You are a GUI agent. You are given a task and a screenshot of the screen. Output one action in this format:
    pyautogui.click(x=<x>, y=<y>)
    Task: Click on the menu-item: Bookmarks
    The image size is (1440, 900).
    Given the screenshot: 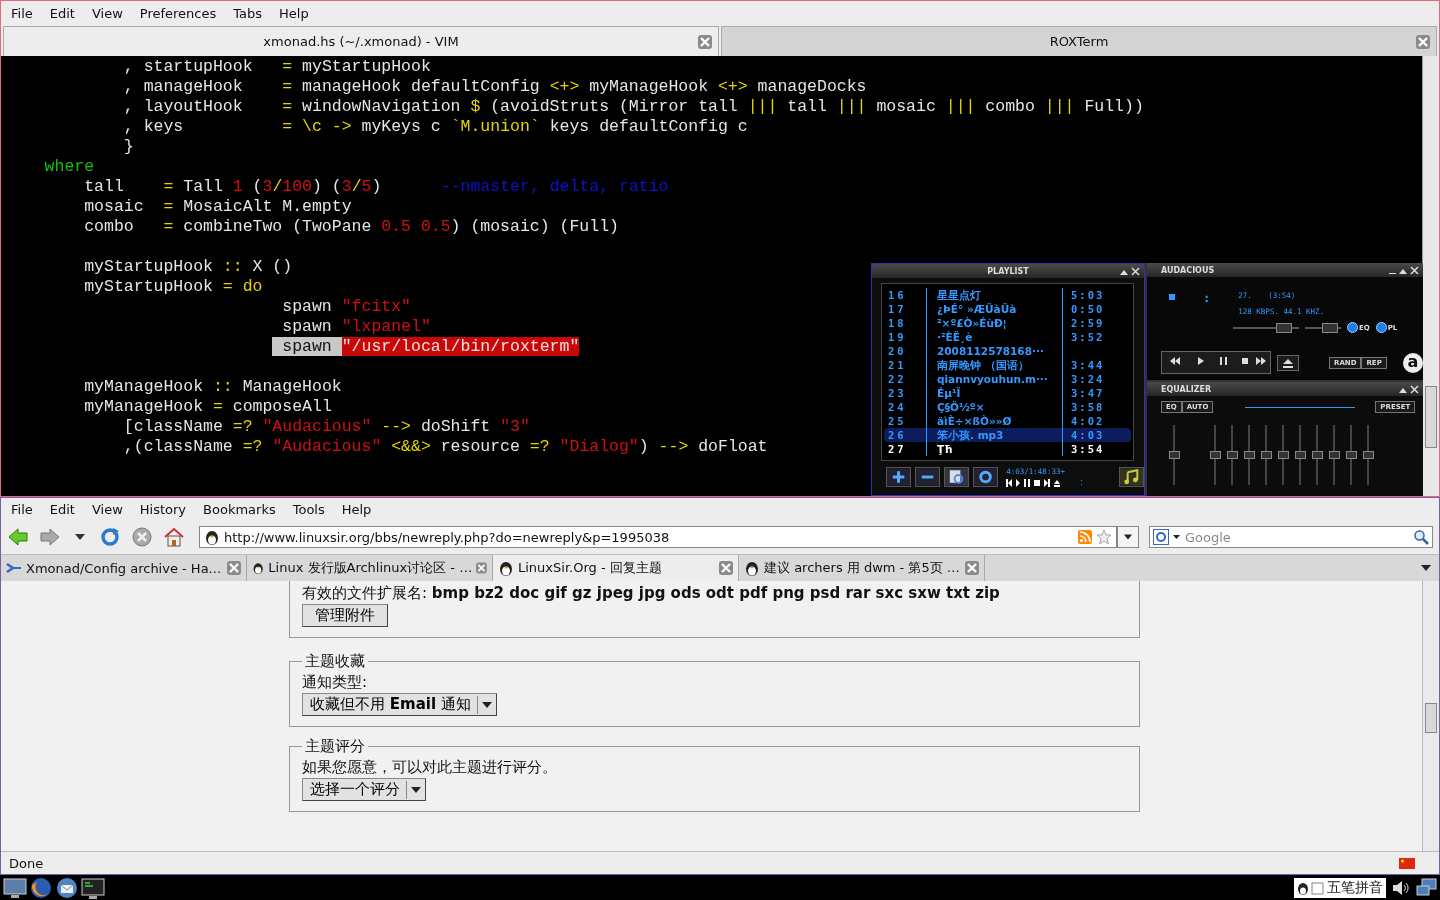 What is the action you would take?
    pyautogui.click(x=239, y=509)
    